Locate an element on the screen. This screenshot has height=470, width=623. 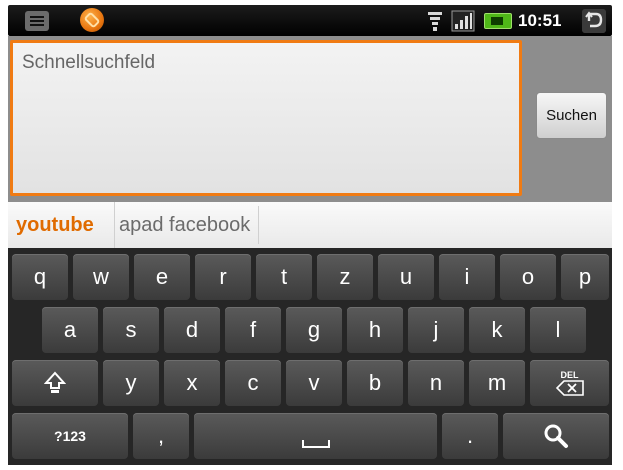
backspace-icon is located at coordinates (569, 388).